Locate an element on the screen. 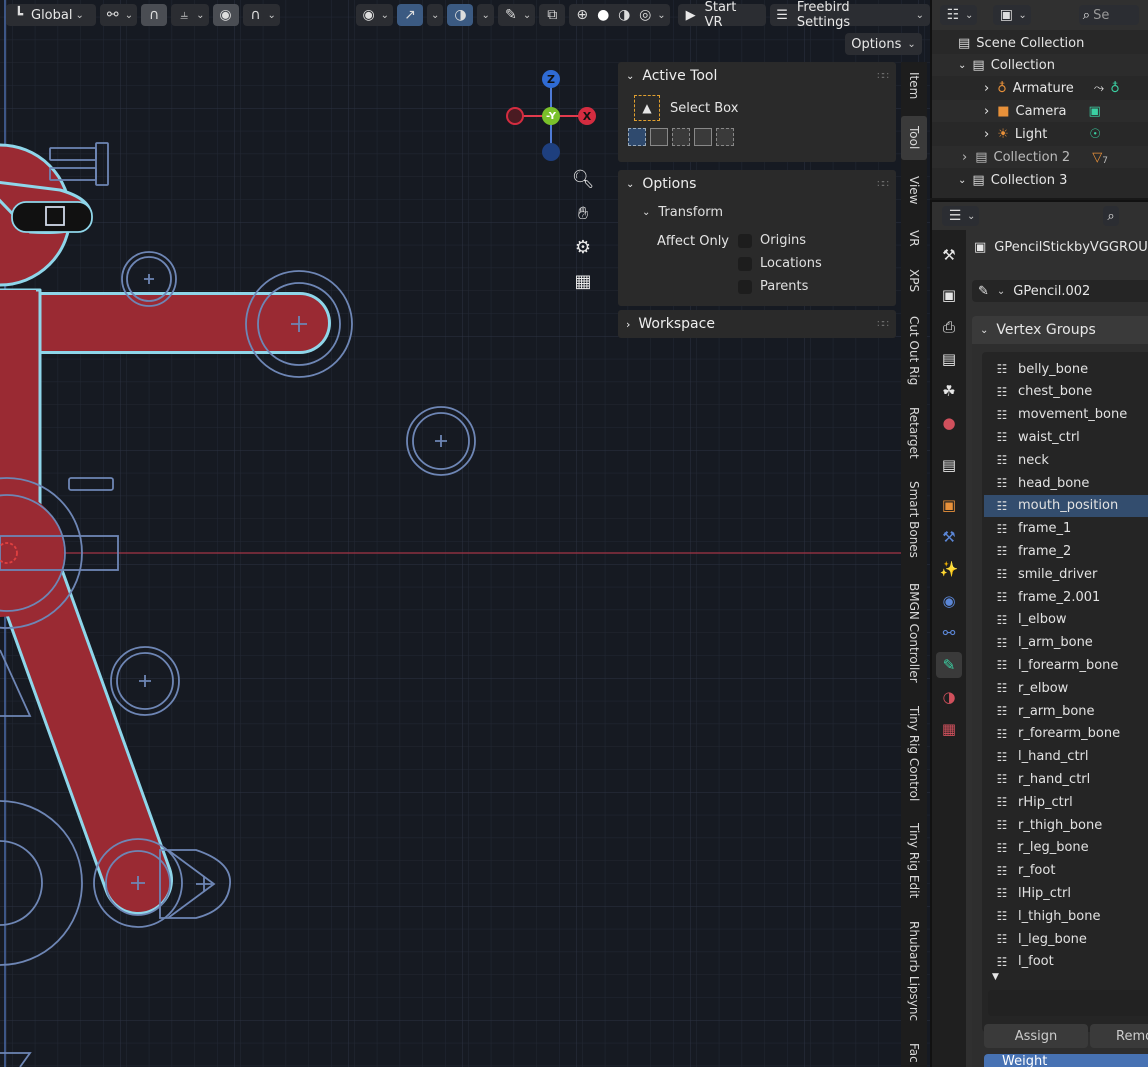 The height and width of the screenshot is (1067, 1148). collection-tab-icon: ▤ is located at coordinates (949, 465).